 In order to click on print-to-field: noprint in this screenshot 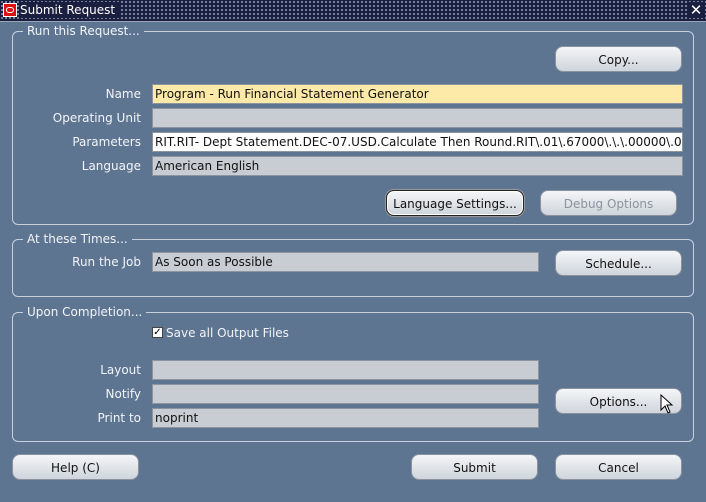, I will do `click(345, 418)`.